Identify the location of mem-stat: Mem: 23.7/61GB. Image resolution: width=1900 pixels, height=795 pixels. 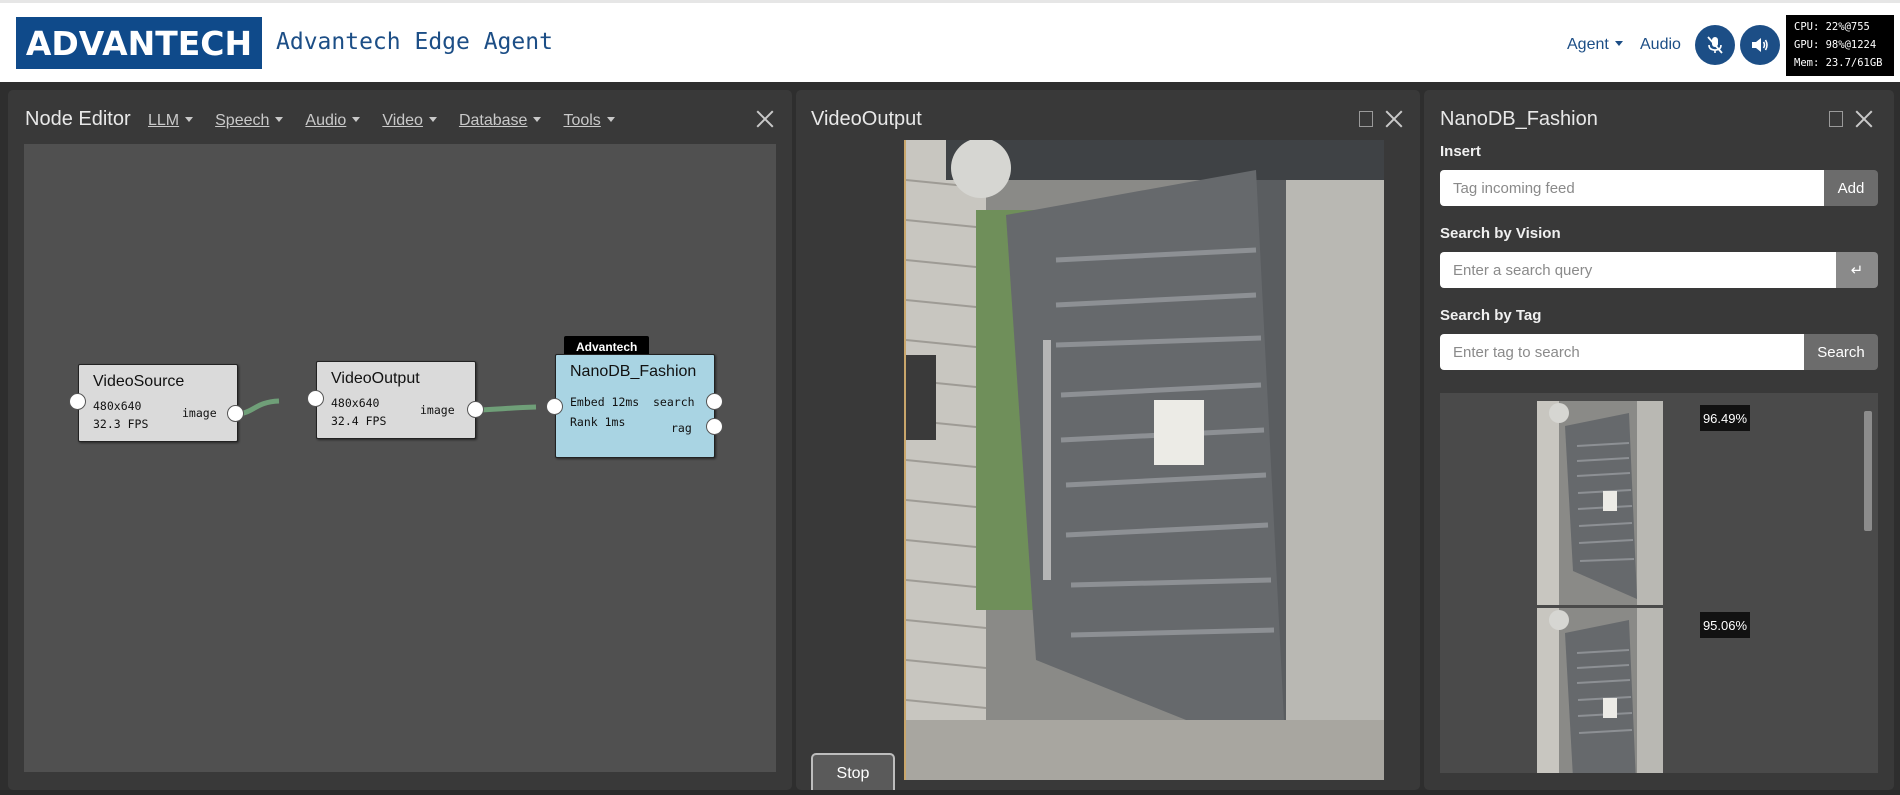
(1838, 63).